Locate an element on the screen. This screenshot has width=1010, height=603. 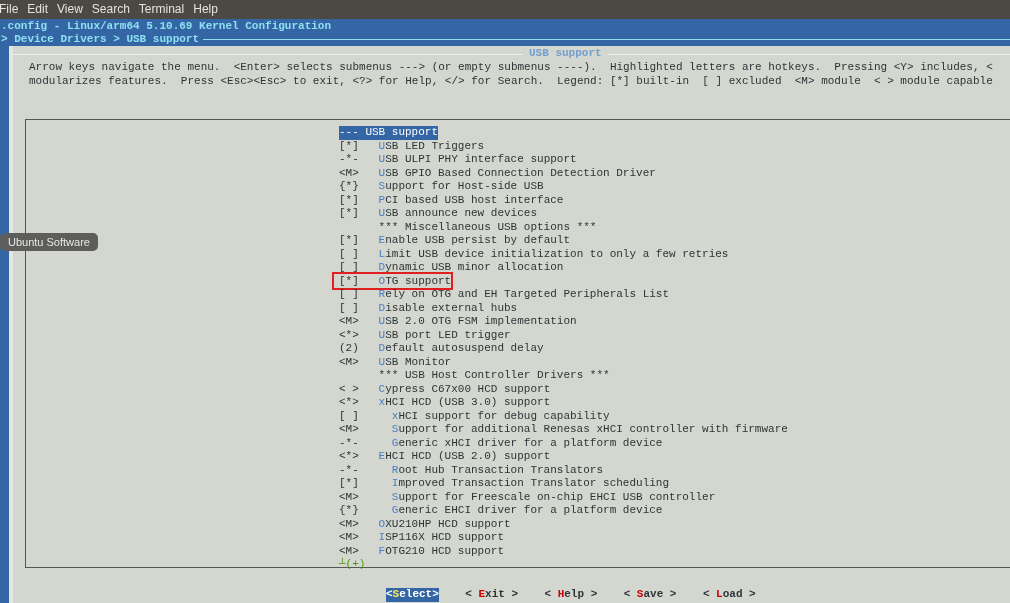
menu-item: Support for Freescale on-chip EHCI USB controller is located at coordinates (553, 497).